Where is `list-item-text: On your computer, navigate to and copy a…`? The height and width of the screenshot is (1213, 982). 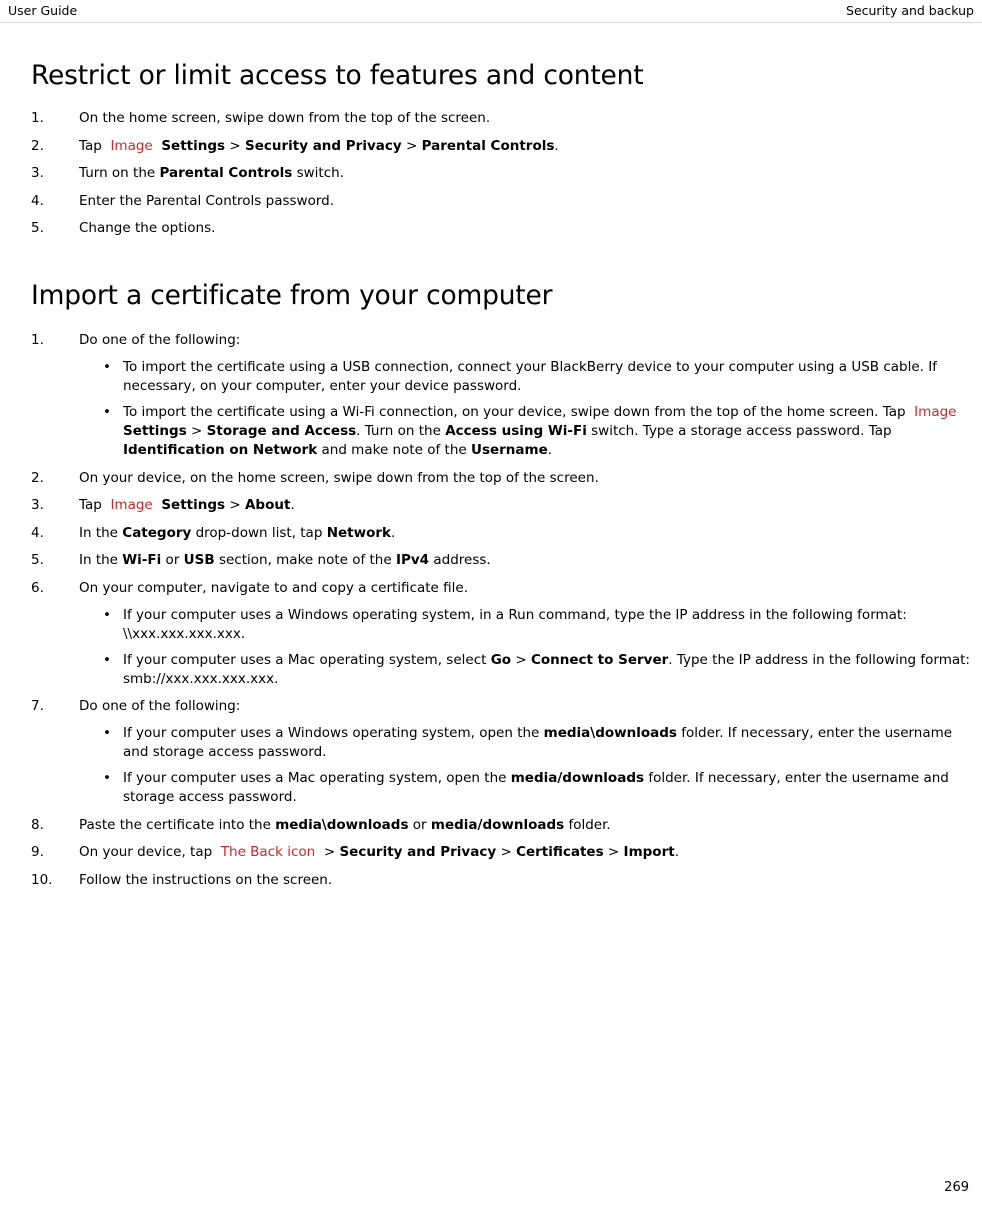
list-item-text: On your computer, navigate to and copy a… is located at coordinates (274, 587).